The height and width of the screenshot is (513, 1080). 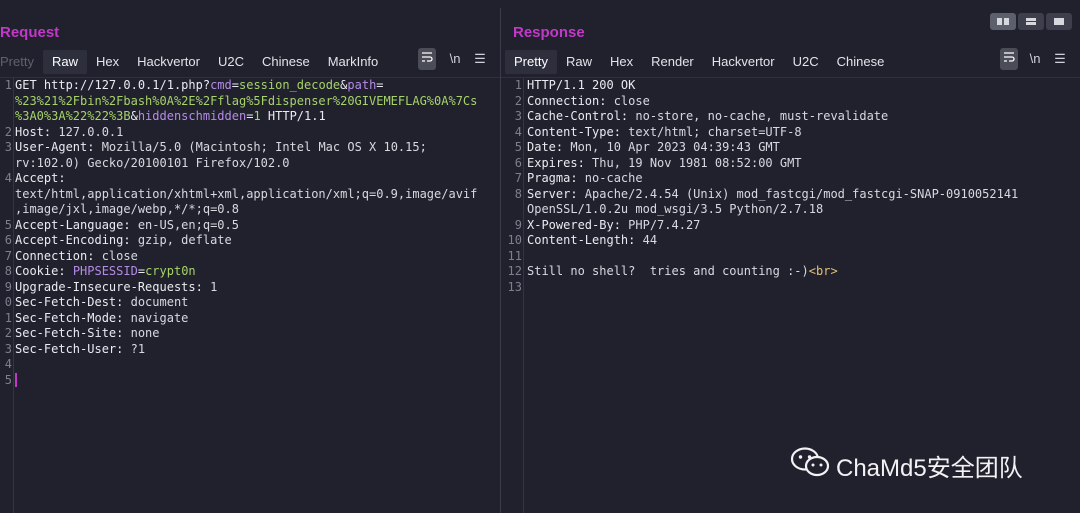 I want to click on request-tab-u2c: U2C, so click(x=231, y=62).